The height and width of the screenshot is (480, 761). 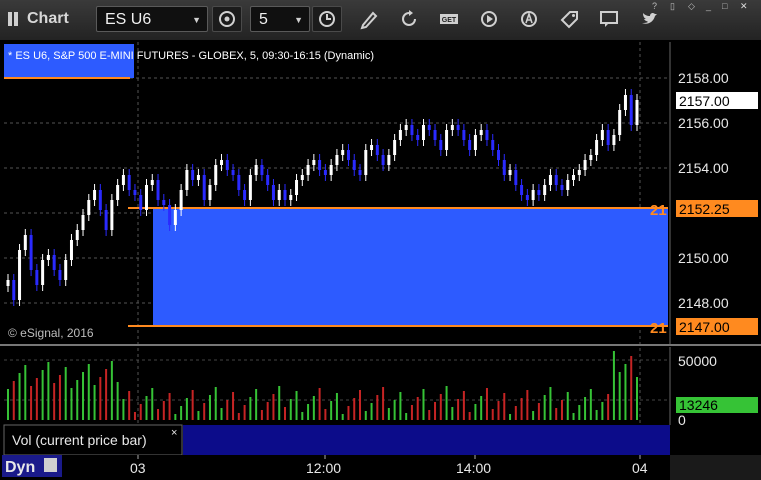 I want to click on maximize-icon: □, so click(x=728, y=6).